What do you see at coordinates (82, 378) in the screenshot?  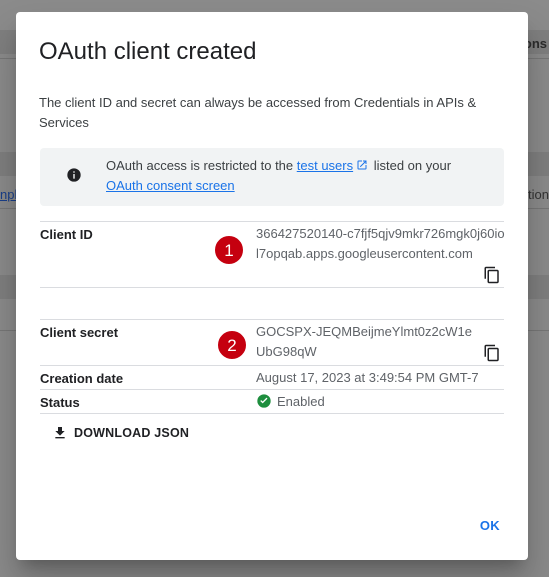 I see `creation-date-label: Creation date` at bounding box center [82, 378].